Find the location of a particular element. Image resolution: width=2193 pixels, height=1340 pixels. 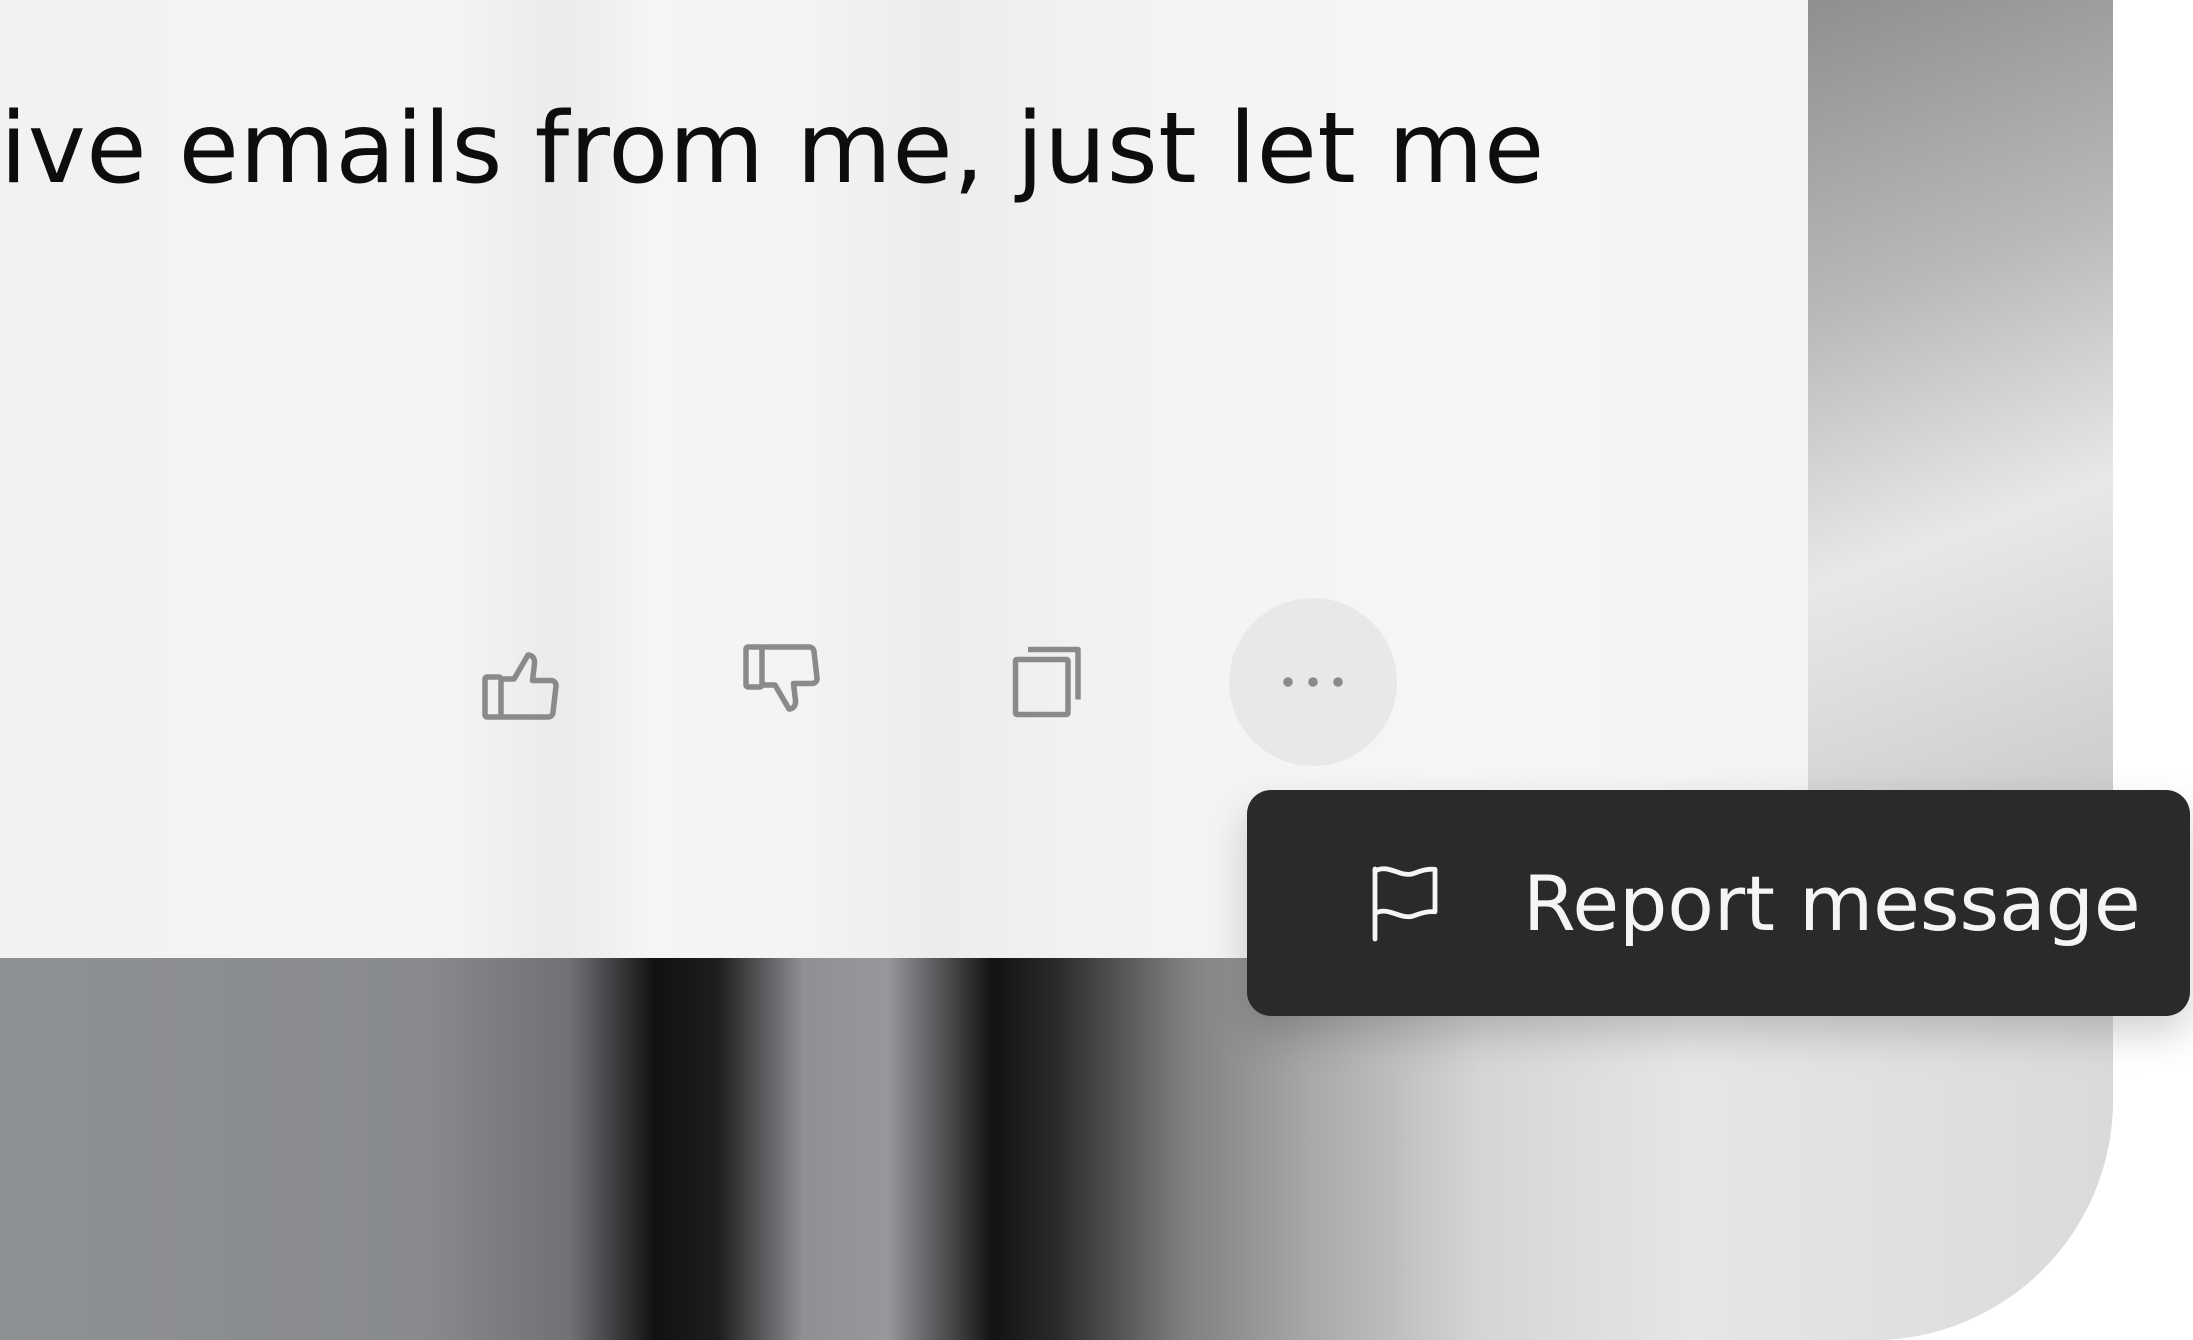

menu-item-report-message: Report message is located at coordinates (1749, 903).